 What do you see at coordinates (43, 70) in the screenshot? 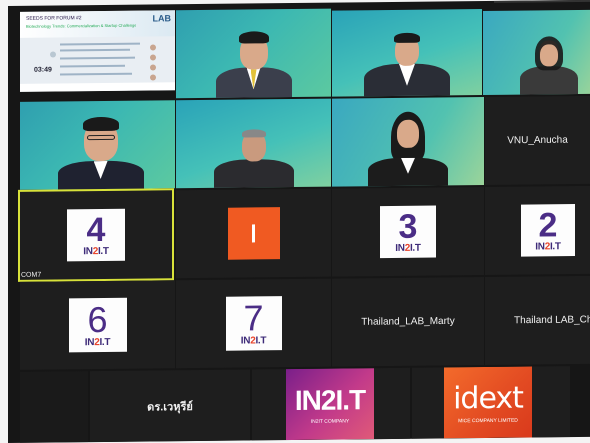
I see `slide-timer: 03:49` at bounding box center [43, 70].